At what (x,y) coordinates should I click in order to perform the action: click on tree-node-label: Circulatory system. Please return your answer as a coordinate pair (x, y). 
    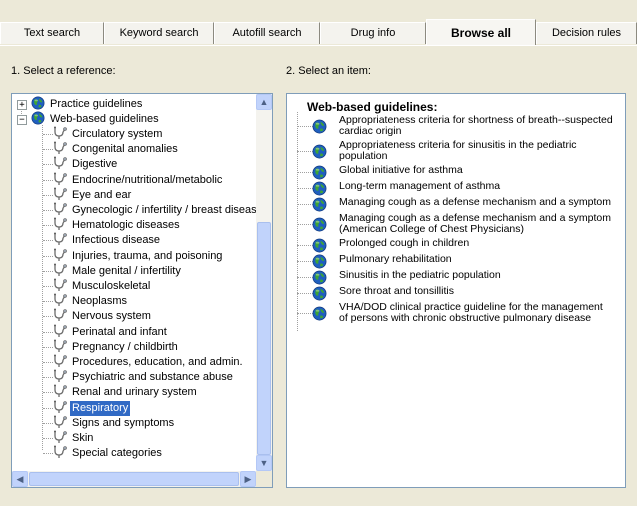
    Looking at the image, I should click on (117, 134).